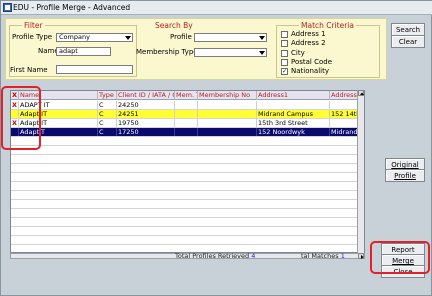  What do you see at coordinates (174, 25) in the screenshot?
I see `search-by-group-title: Search By` at bounding box center [174, 25].